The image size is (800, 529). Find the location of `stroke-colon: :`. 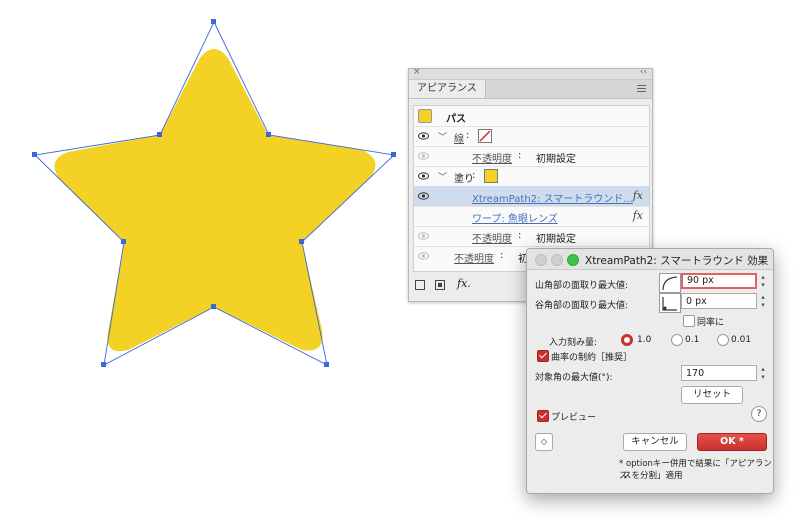

stroke-colon: : is located at coordinates (468, 135).